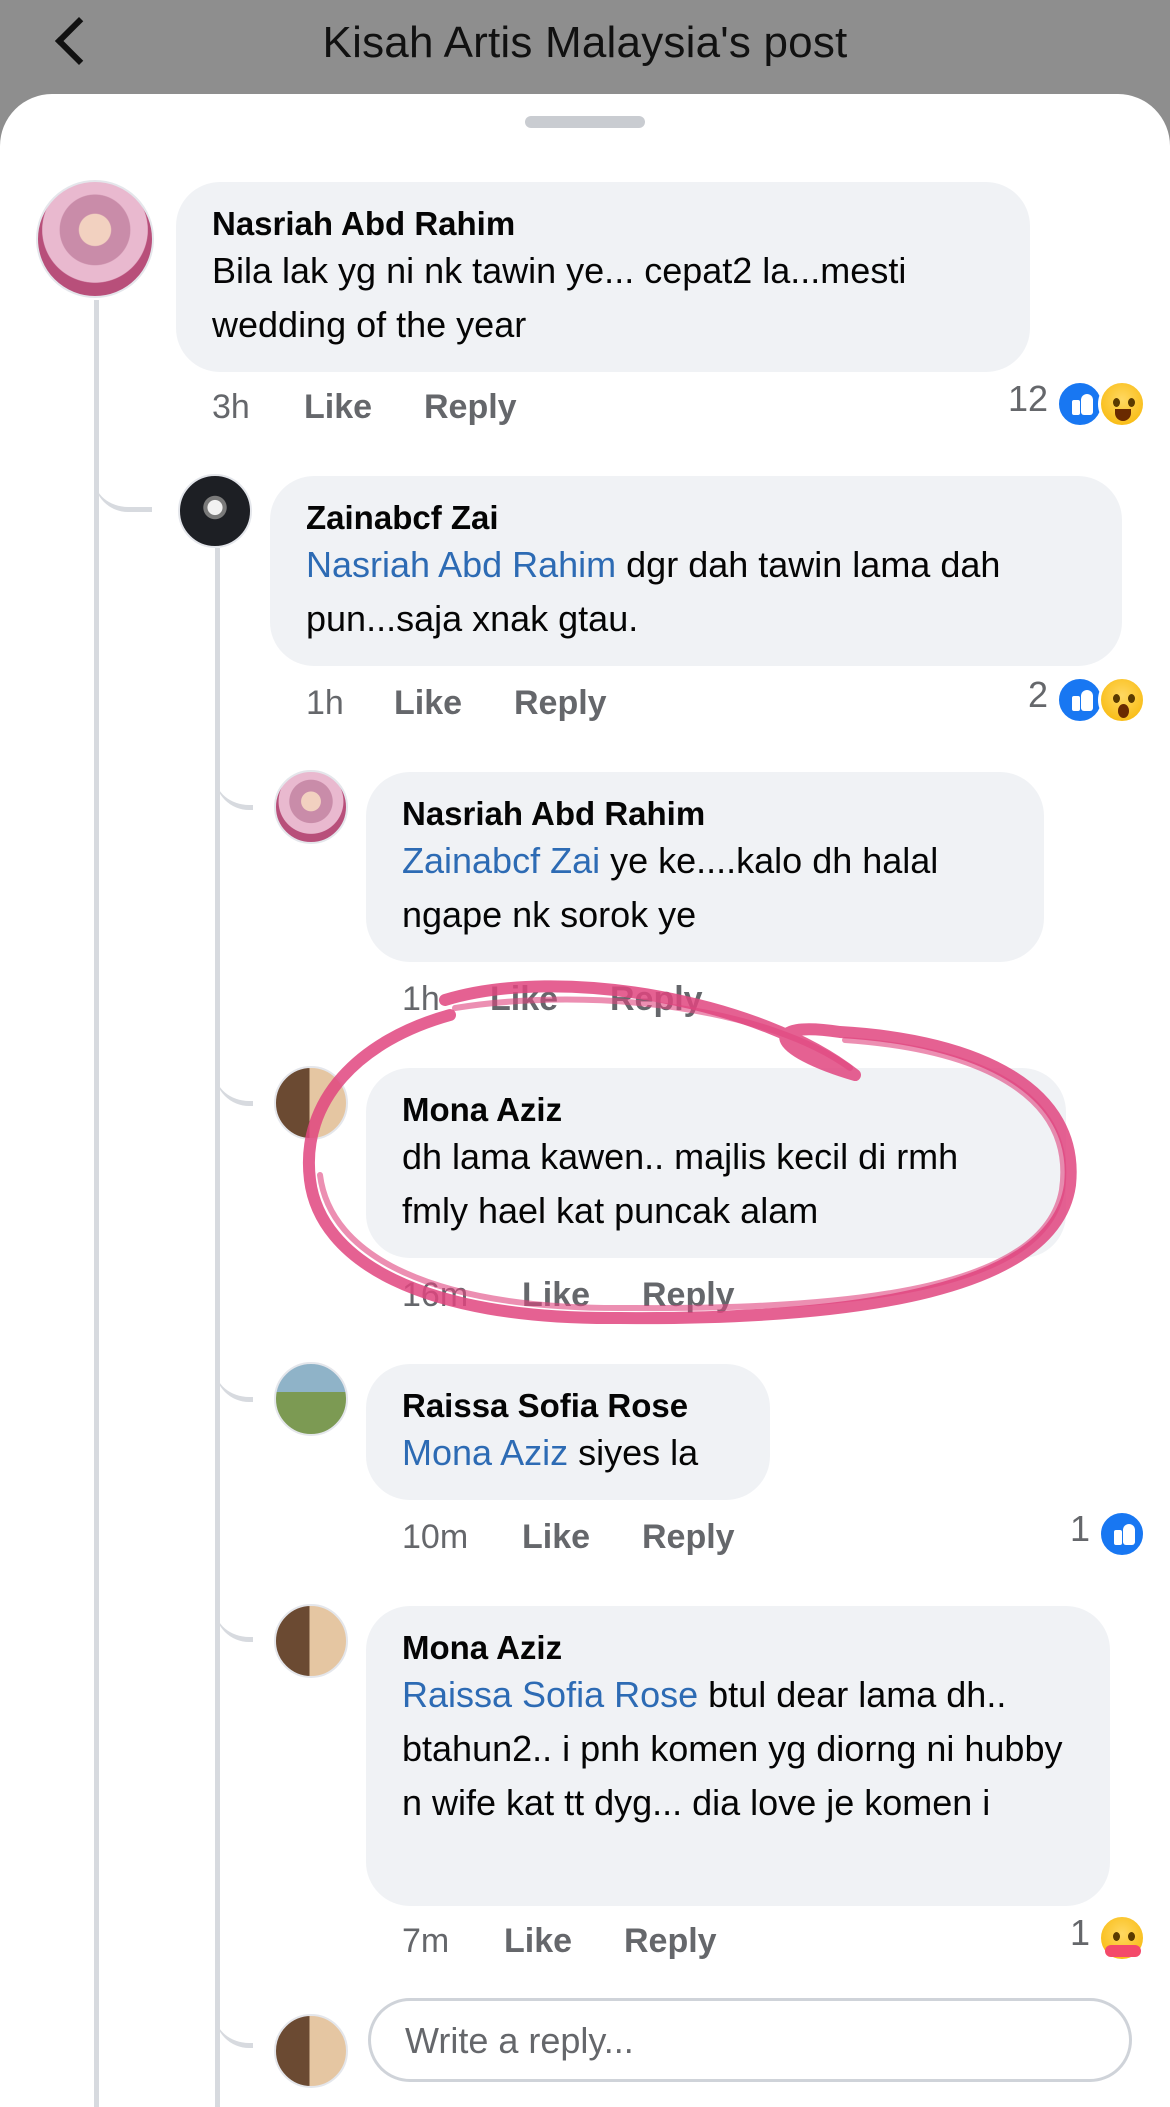  I want to click on comment-time: 3h, so click(231, 407).